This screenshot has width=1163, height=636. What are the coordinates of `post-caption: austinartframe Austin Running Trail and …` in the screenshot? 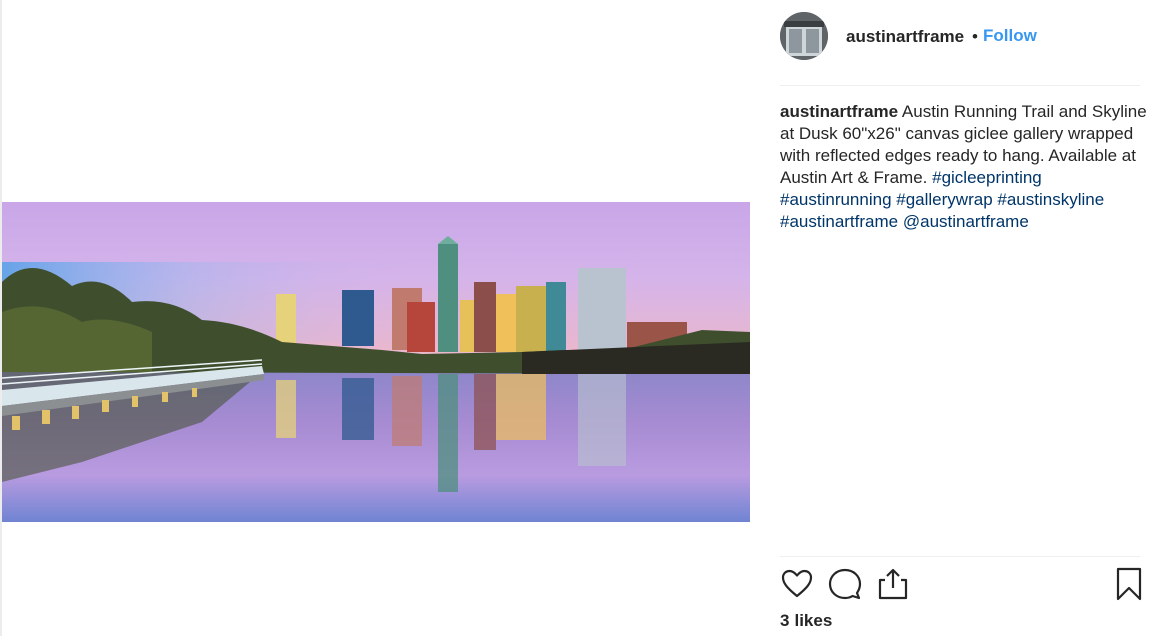 It's located at (965, 167).